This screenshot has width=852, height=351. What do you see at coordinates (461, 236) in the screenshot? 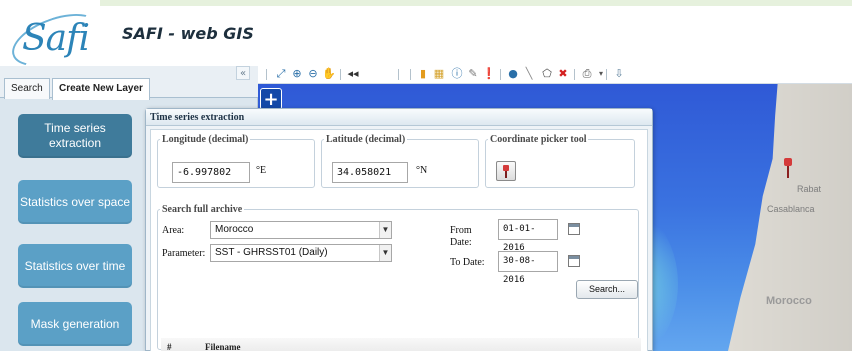
I see `from-date-label: From Date:` at bounding box center [461, 236].